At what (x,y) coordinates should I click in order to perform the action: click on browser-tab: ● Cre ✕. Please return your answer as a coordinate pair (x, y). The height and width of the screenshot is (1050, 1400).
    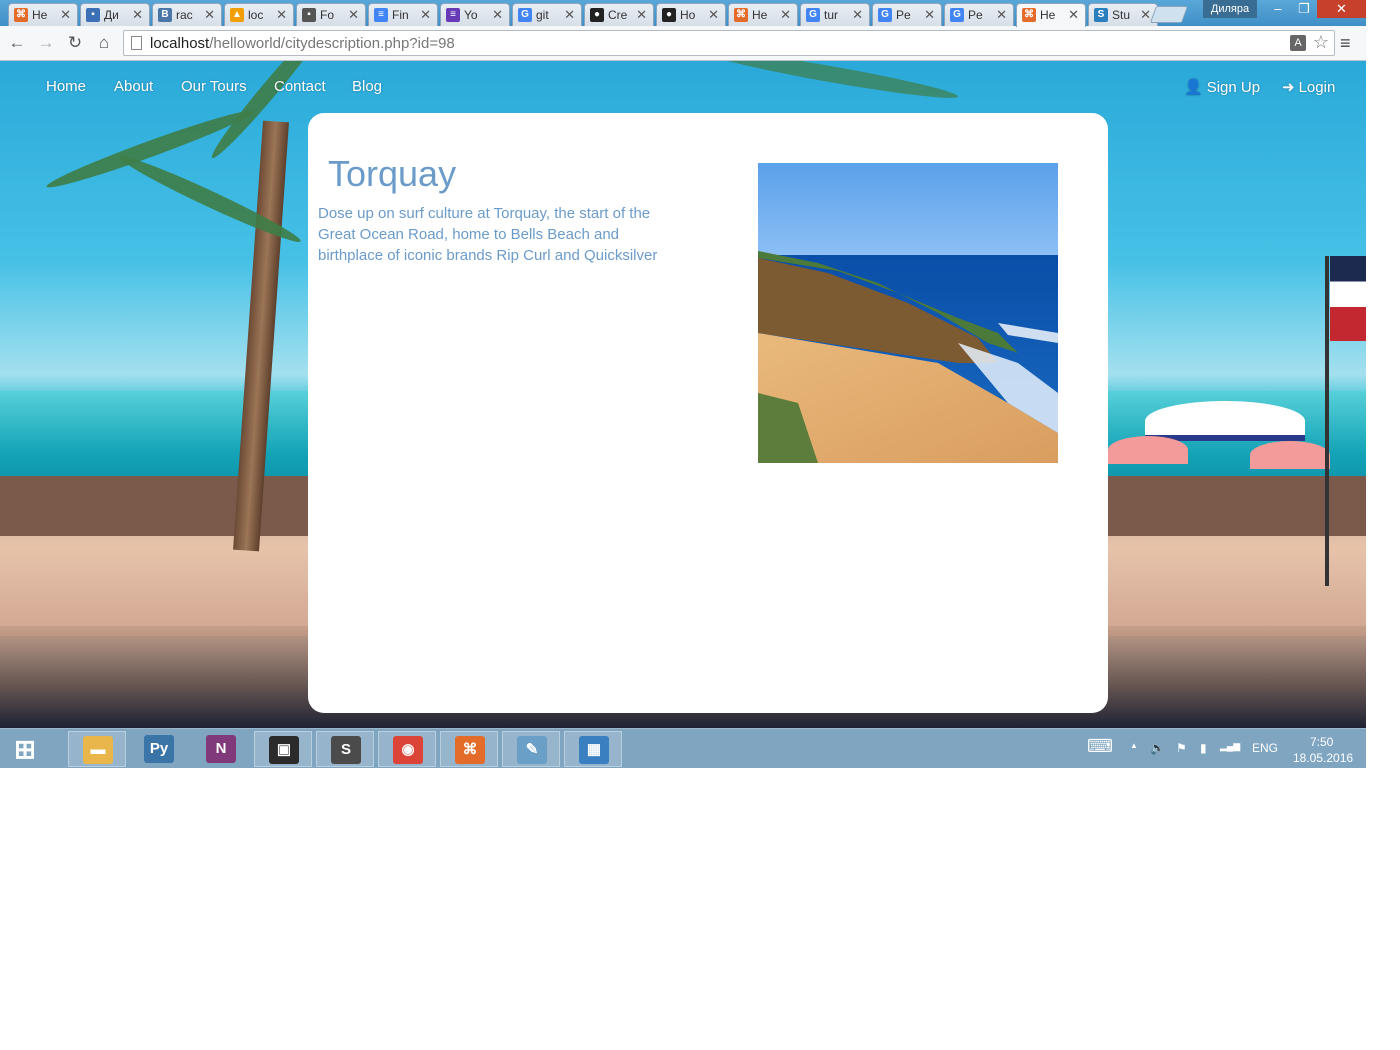
    Looking at the image, I should click on (619, 14).